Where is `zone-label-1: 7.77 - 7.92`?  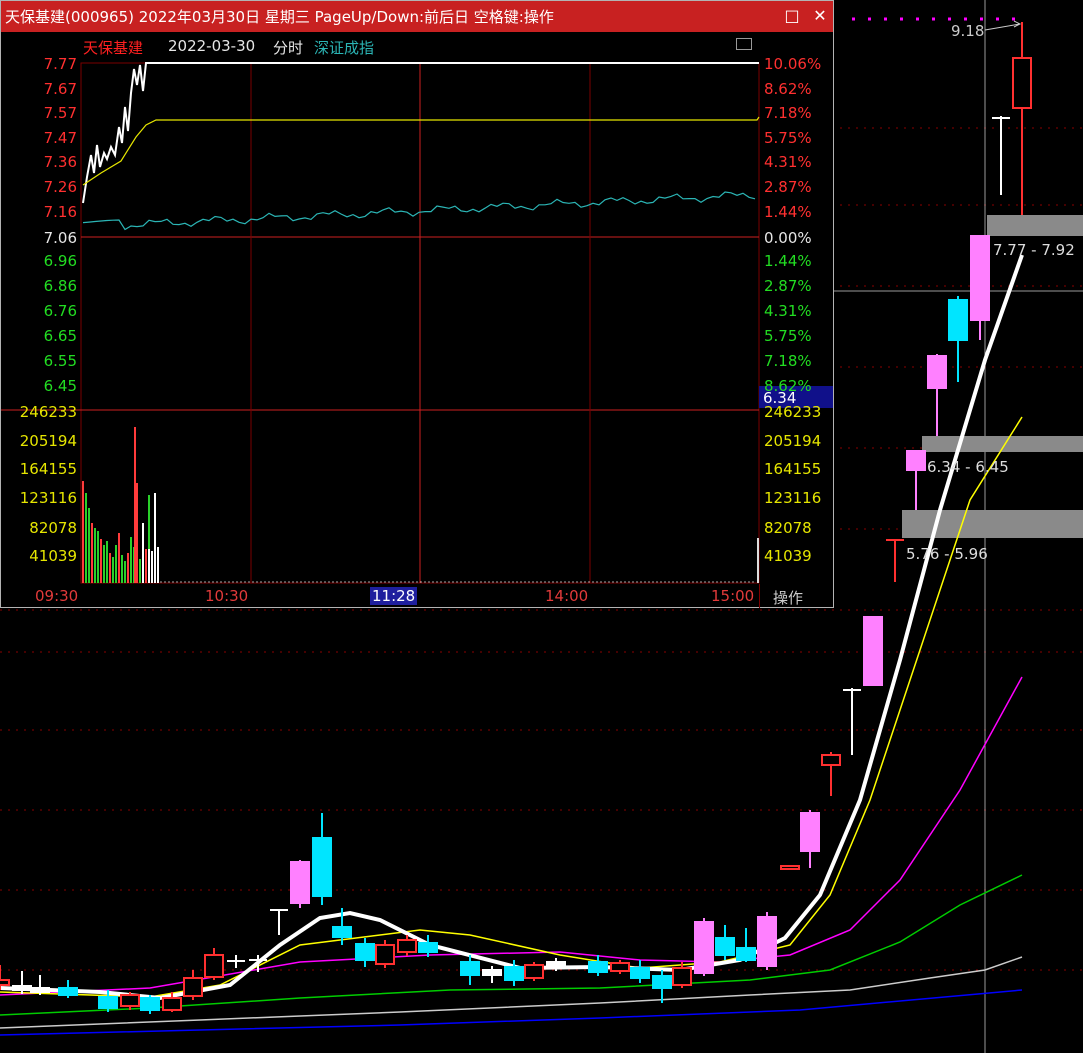
zone-label-1: 7.77 - 7.92 is located at coordinates (1034, 250).